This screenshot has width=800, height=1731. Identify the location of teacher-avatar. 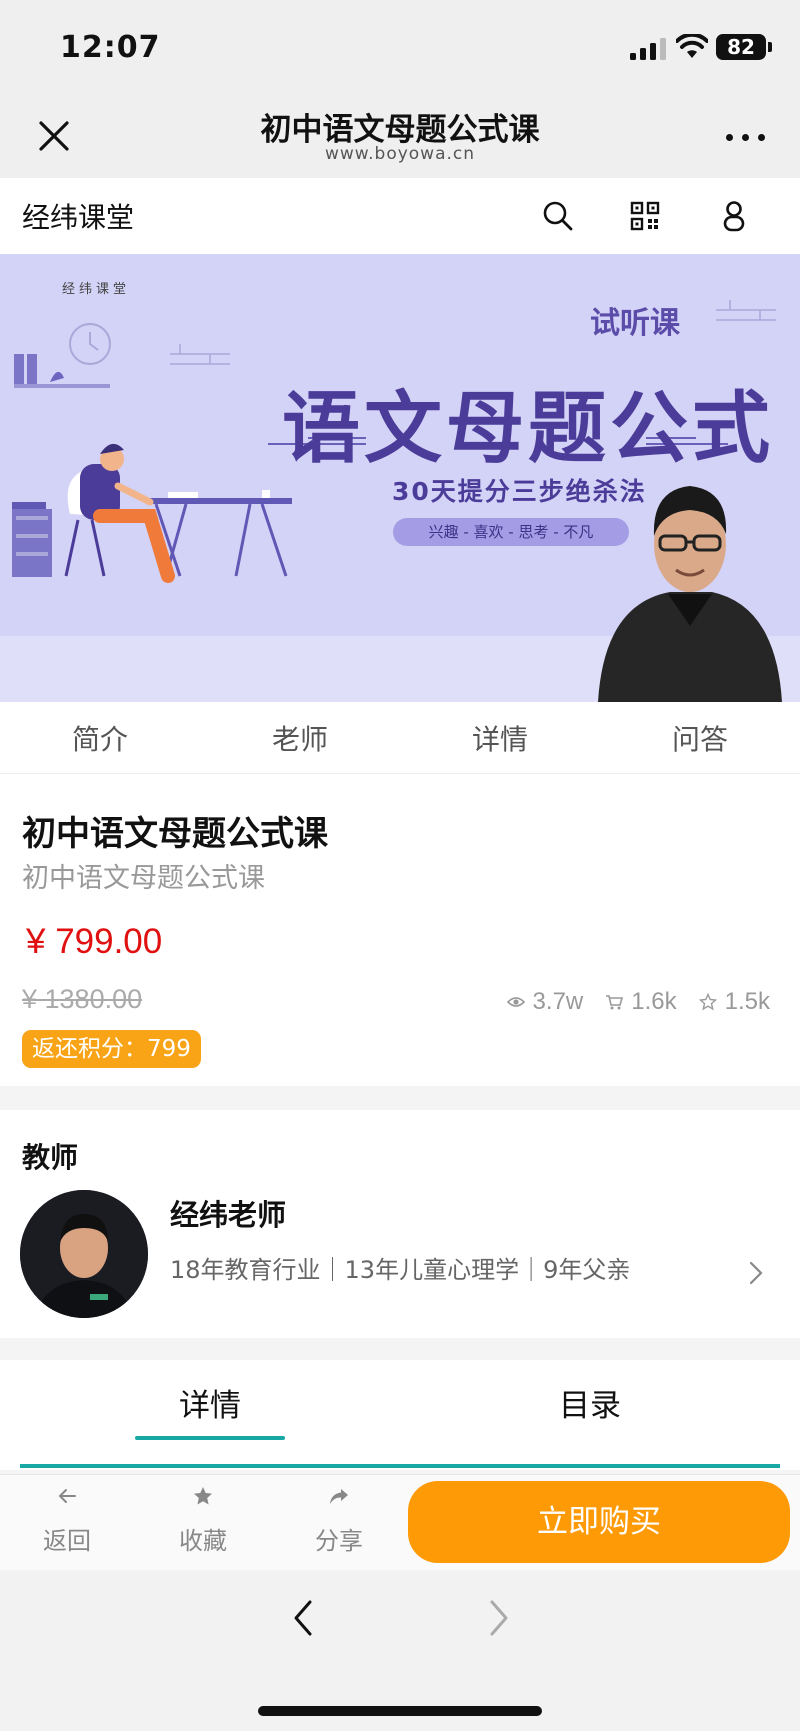
(84, 1254).